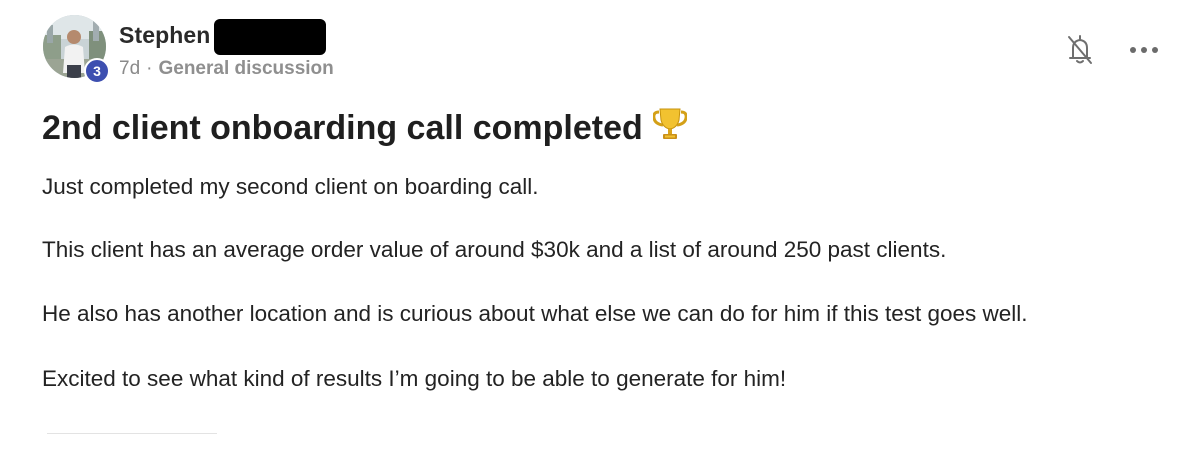 This screenshot has height=453, width=1200. Describe the element at coordinates (342, 128) in the screenshot. I see `post-title-text: 2nd client onboarding call completed` at that location.